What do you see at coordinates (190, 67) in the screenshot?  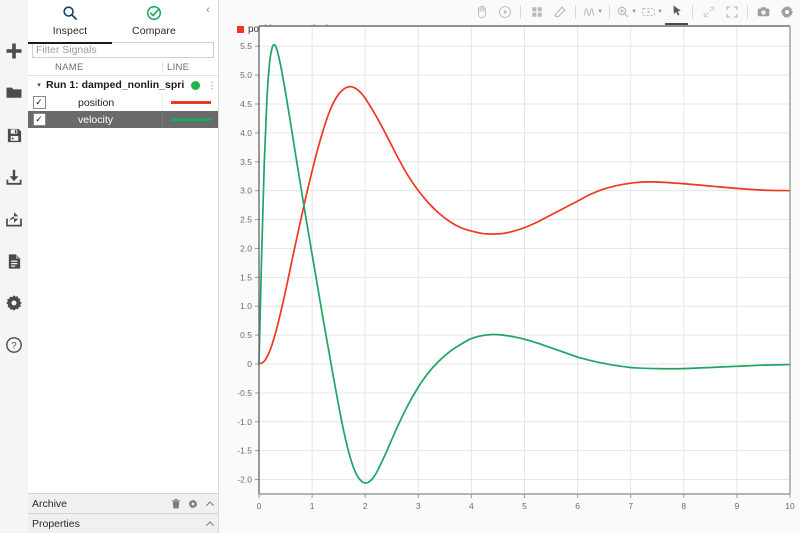 I see `column-header-line: LINE` at bounding box center [190, 67].